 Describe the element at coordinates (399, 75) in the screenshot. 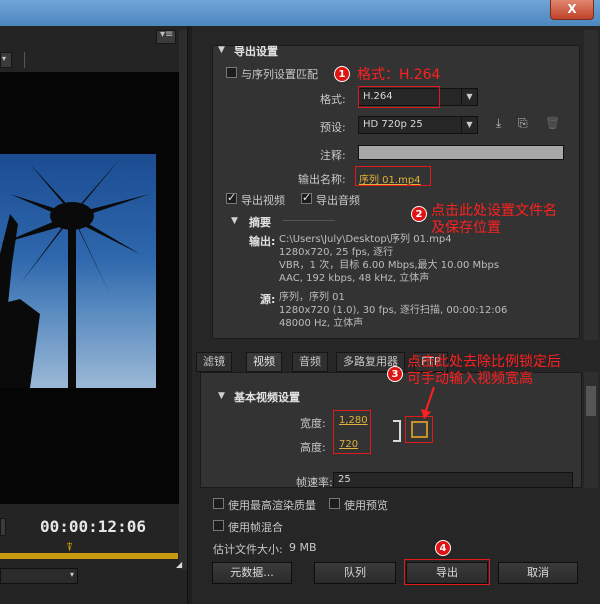

I see `annotation-text-1: 格式：H.264` at that location.